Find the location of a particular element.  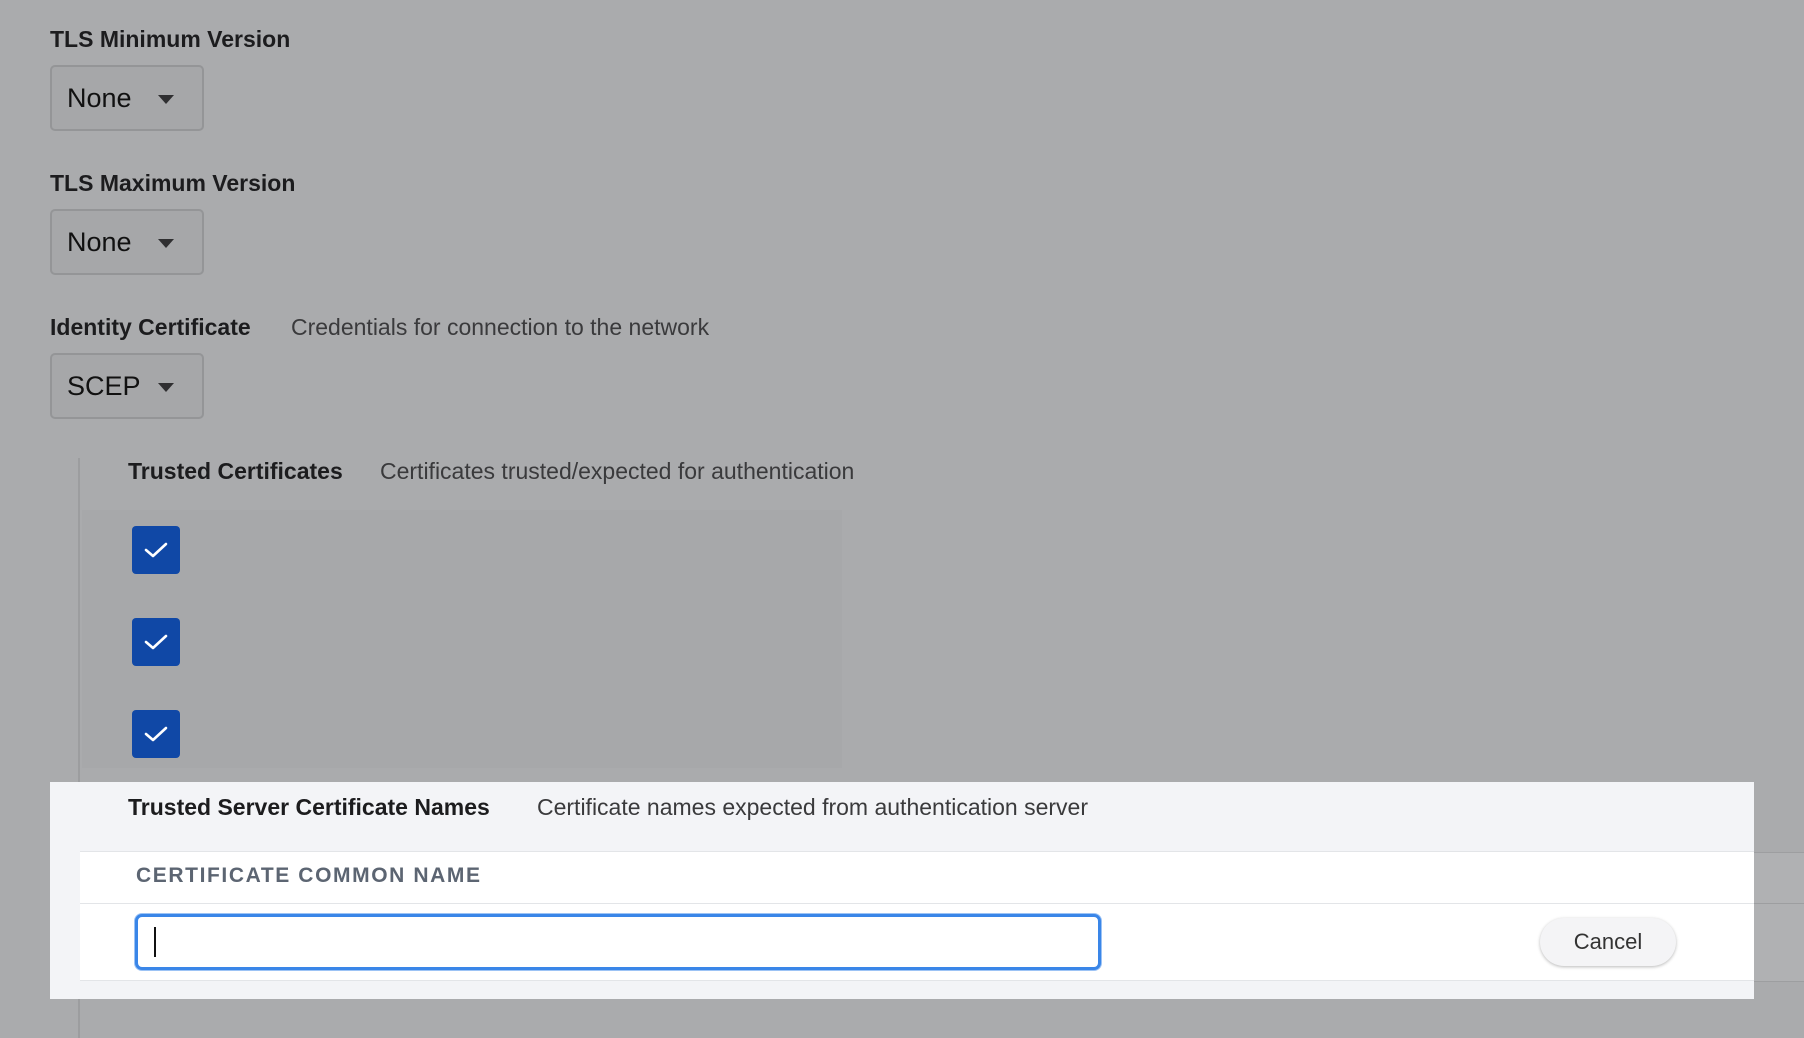

tls-max-select: None is located at coordinates (127, 242).